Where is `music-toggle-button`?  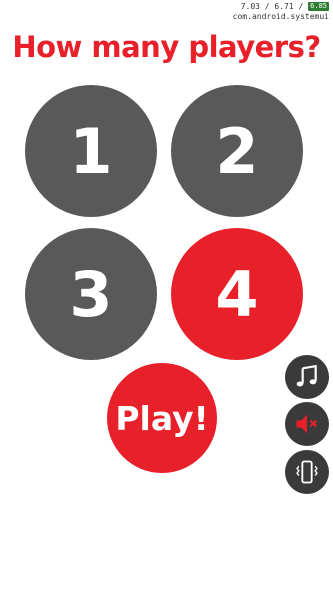
music-toggle-button is located at coordinates (307, 377).